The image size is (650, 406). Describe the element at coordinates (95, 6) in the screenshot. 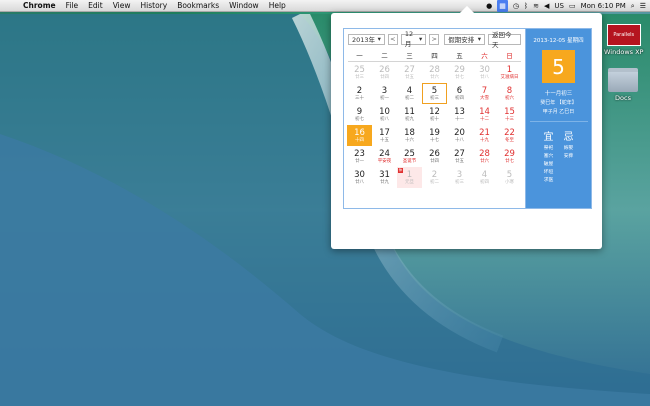

I see `menu-edit: Edit` at that location.